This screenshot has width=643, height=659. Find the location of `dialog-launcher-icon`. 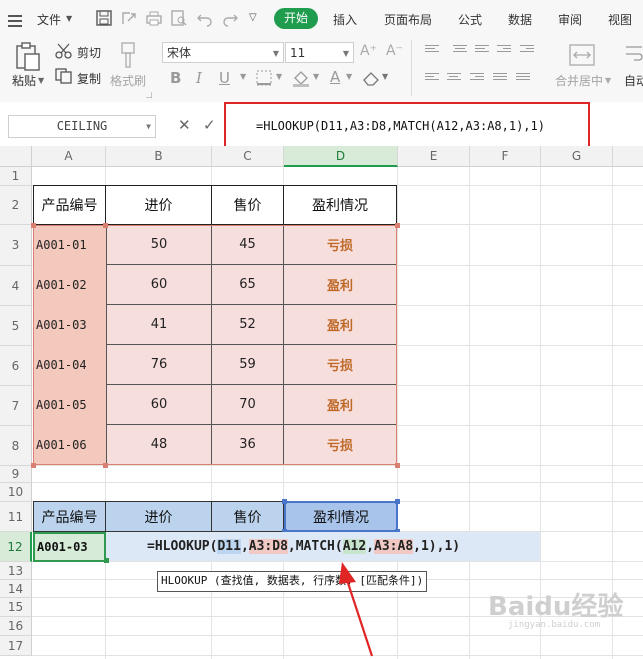

dialog-launcher-icon is located at coordinates (149, 95).